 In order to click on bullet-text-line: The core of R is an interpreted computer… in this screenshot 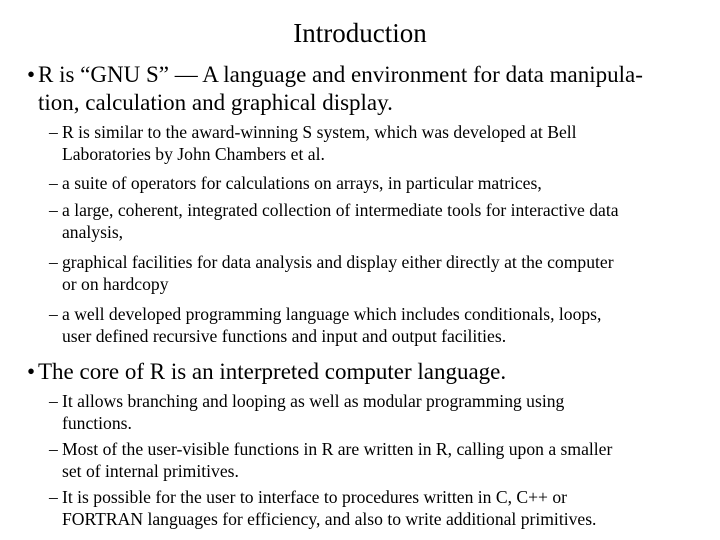, I will do `click(272, 371)`.